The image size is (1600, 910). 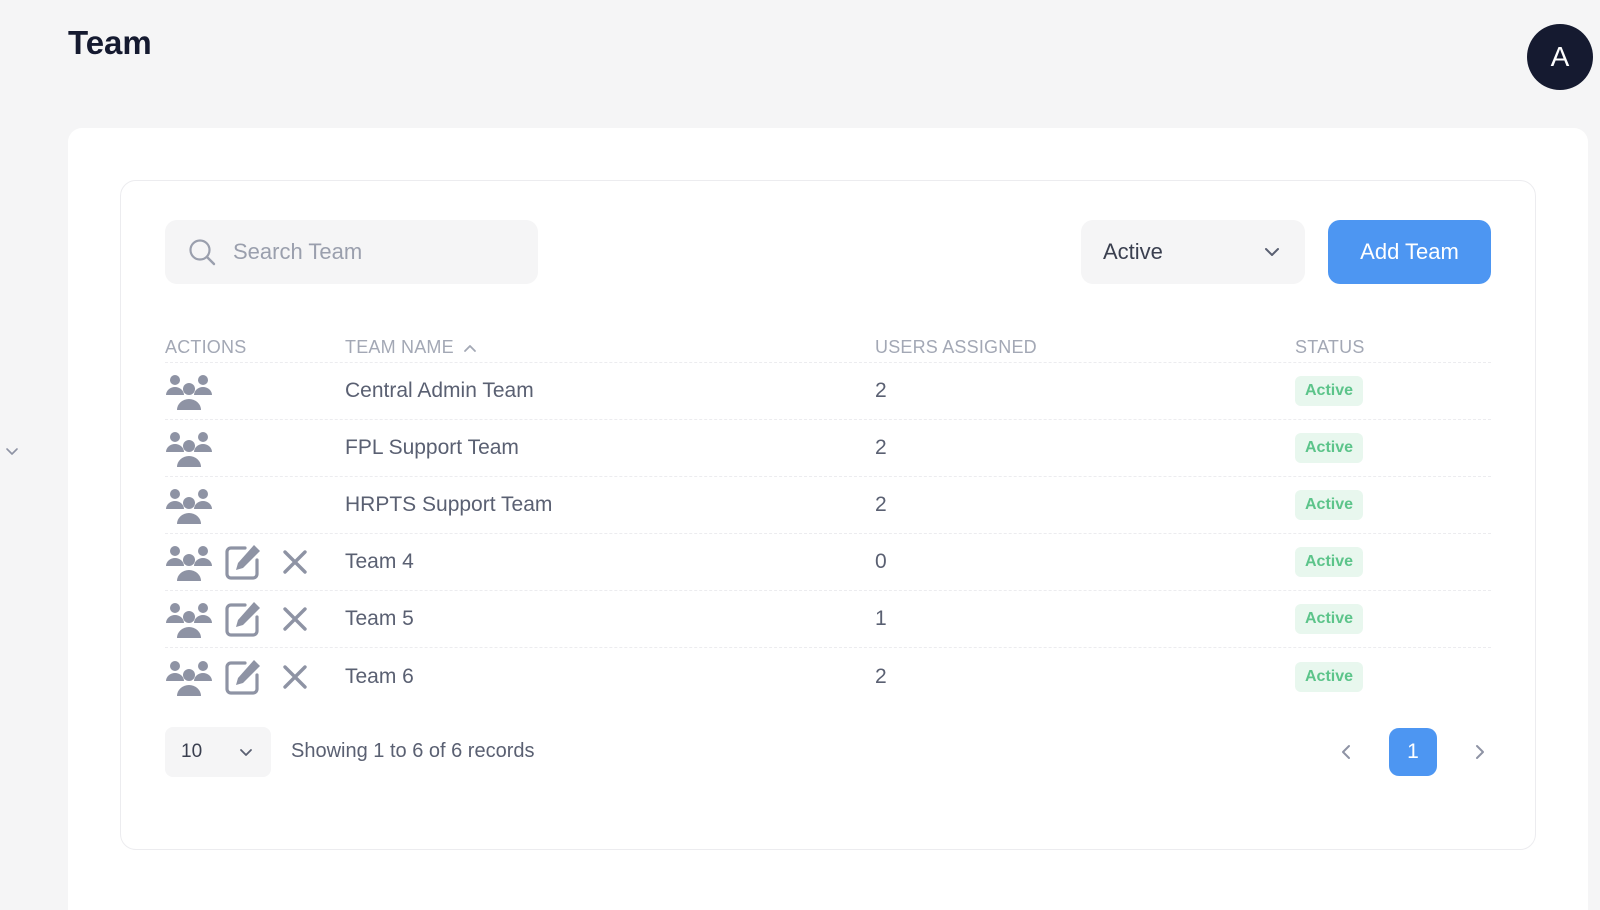 I want to click on page-size-select: 10, so click(x=218, y=752).